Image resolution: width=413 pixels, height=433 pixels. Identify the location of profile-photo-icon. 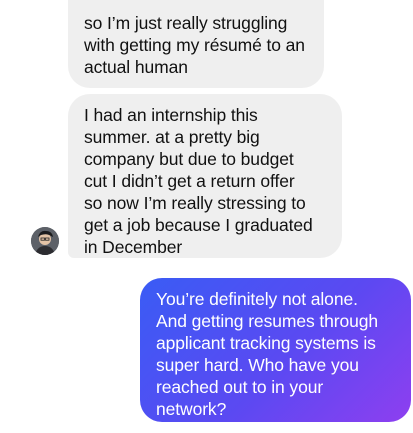
(45, 241).